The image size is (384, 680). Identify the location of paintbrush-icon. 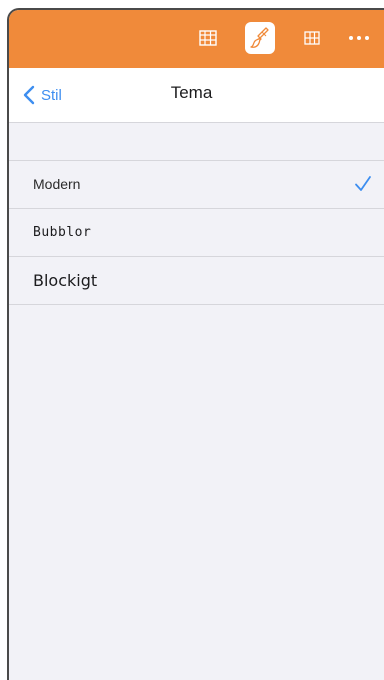
(260, 38).